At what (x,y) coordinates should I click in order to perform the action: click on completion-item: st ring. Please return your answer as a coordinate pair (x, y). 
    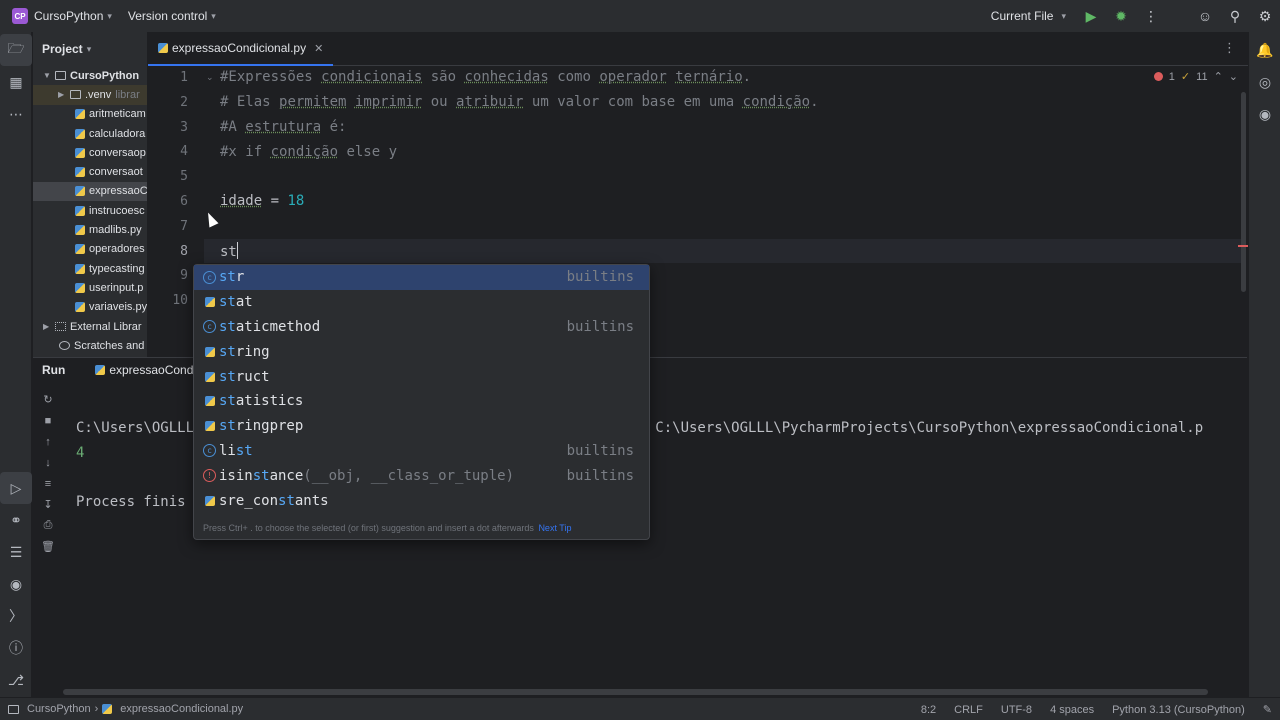
    Looking at the image, I should click on (421, 351).